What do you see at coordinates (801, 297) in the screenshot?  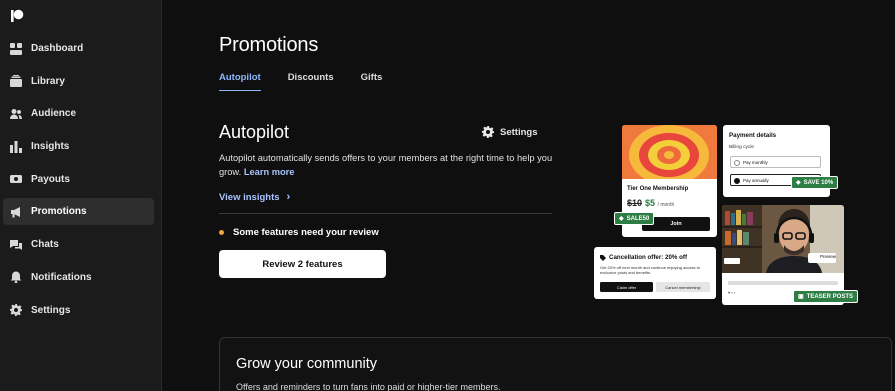 I see `lock-icon: ▣` at bounding box center [801, 297].